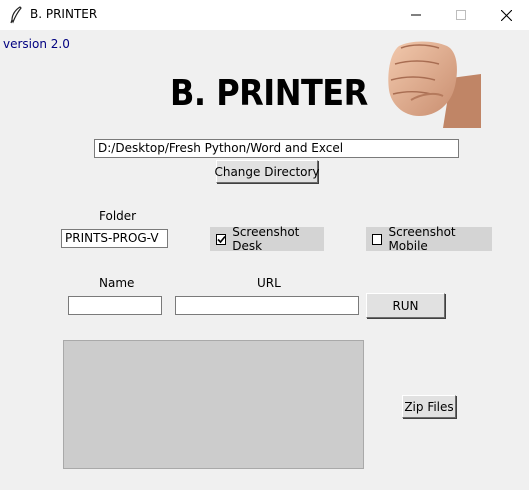 This screenshot has height=490, width=529. I want to click on version-label: version 2.0, so click(36, 44).